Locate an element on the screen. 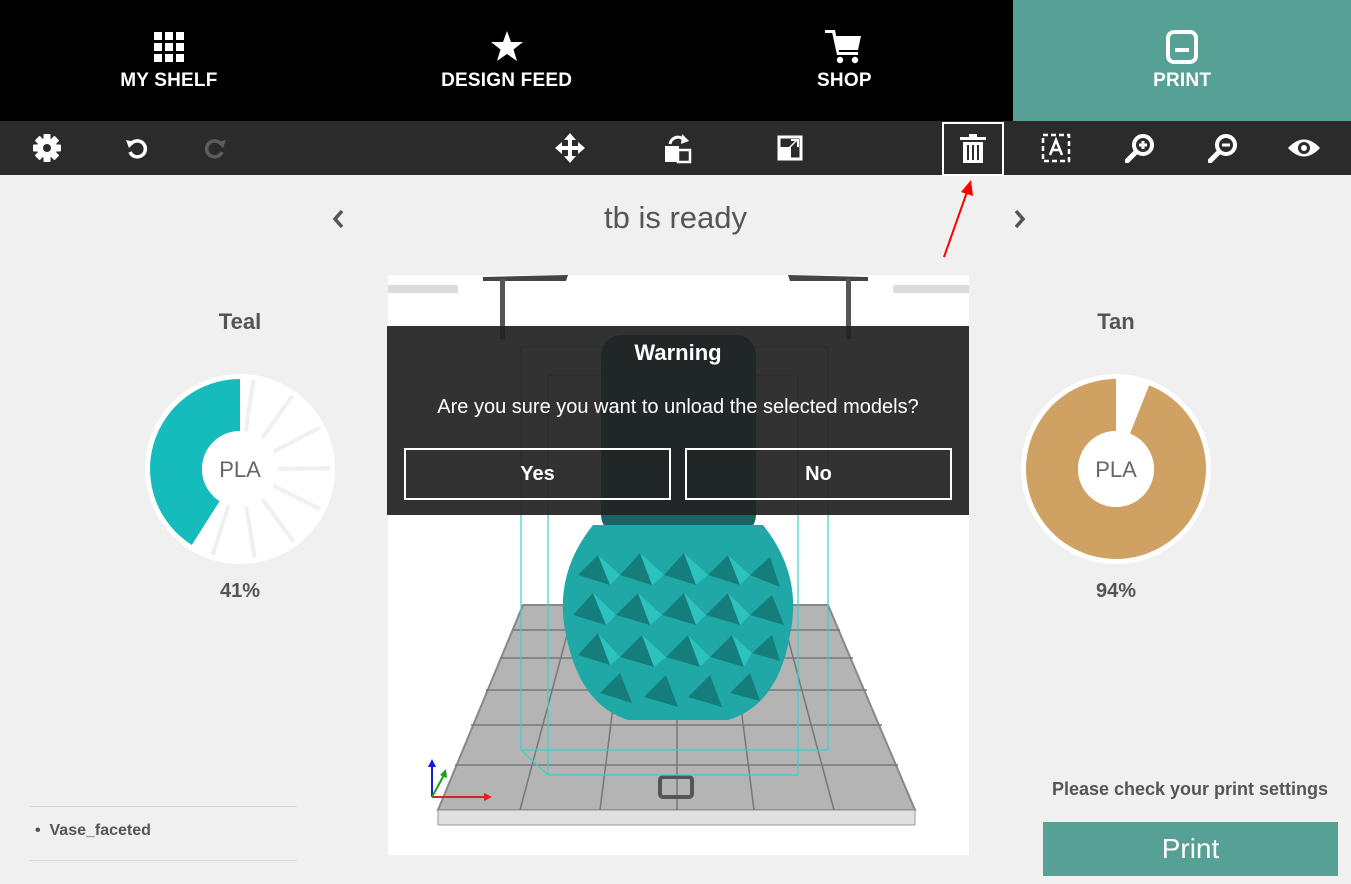  auto-layout-icon is located at coordinates (1056, 148).